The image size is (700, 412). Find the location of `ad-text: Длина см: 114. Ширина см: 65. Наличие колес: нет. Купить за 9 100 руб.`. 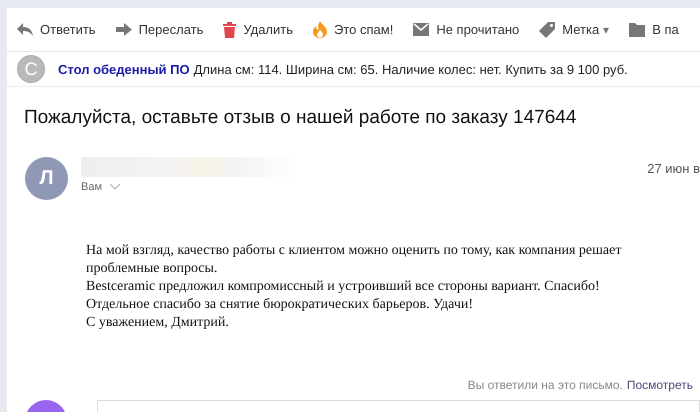

ad-text: Длина см: 114. Ширина см: 65. Наличие колес: нет. Купить за 9 100 руб. is located at coordinates (411, 69).